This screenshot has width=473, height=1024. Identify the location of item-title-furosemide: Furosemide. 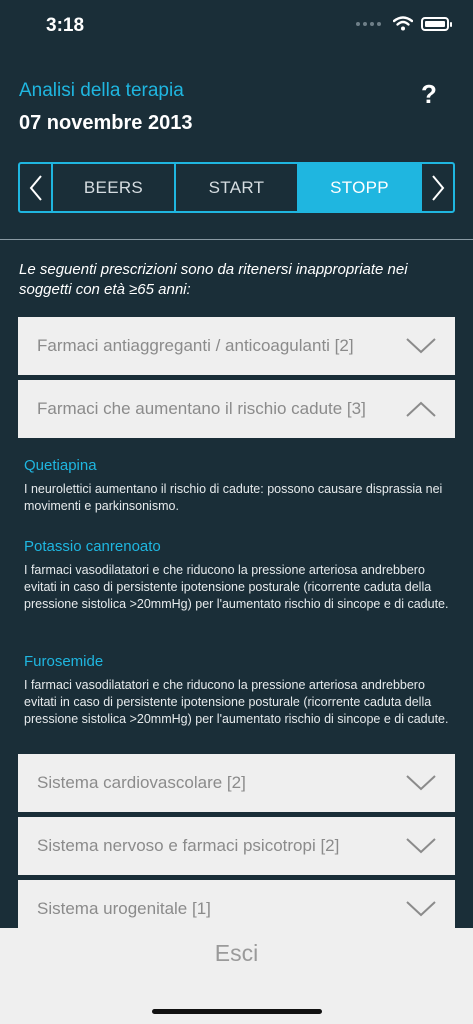
(63, 661).